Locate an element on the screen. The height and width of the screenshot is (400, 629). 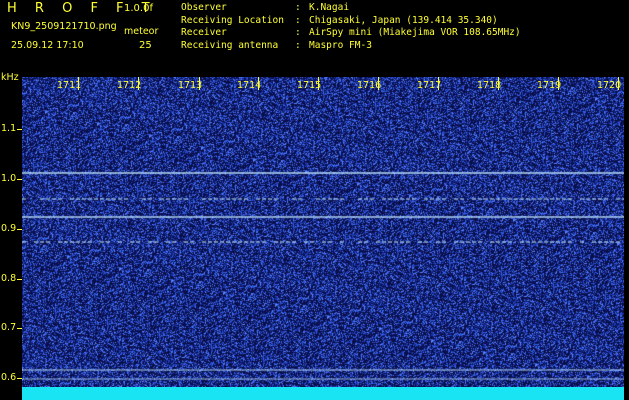
frequency-axis: kHz is located at coordinates (11, 236).